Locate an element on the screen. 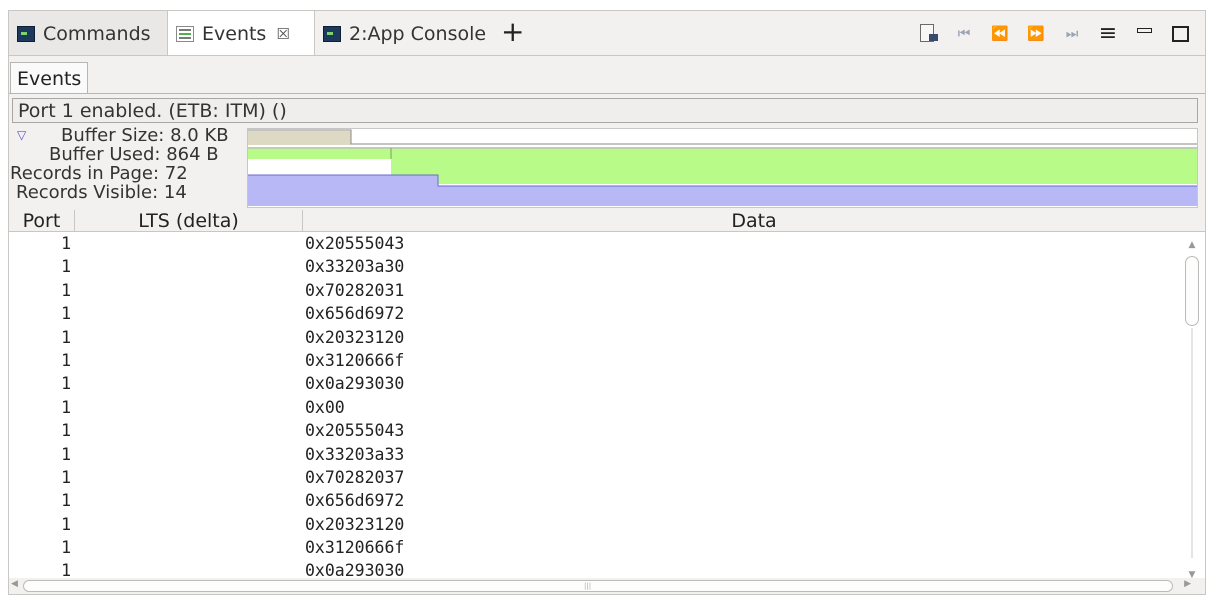 The height and width of the screenshot is (598, 1215). tab-events: Events ☒ is located at coordinates (241, 34).